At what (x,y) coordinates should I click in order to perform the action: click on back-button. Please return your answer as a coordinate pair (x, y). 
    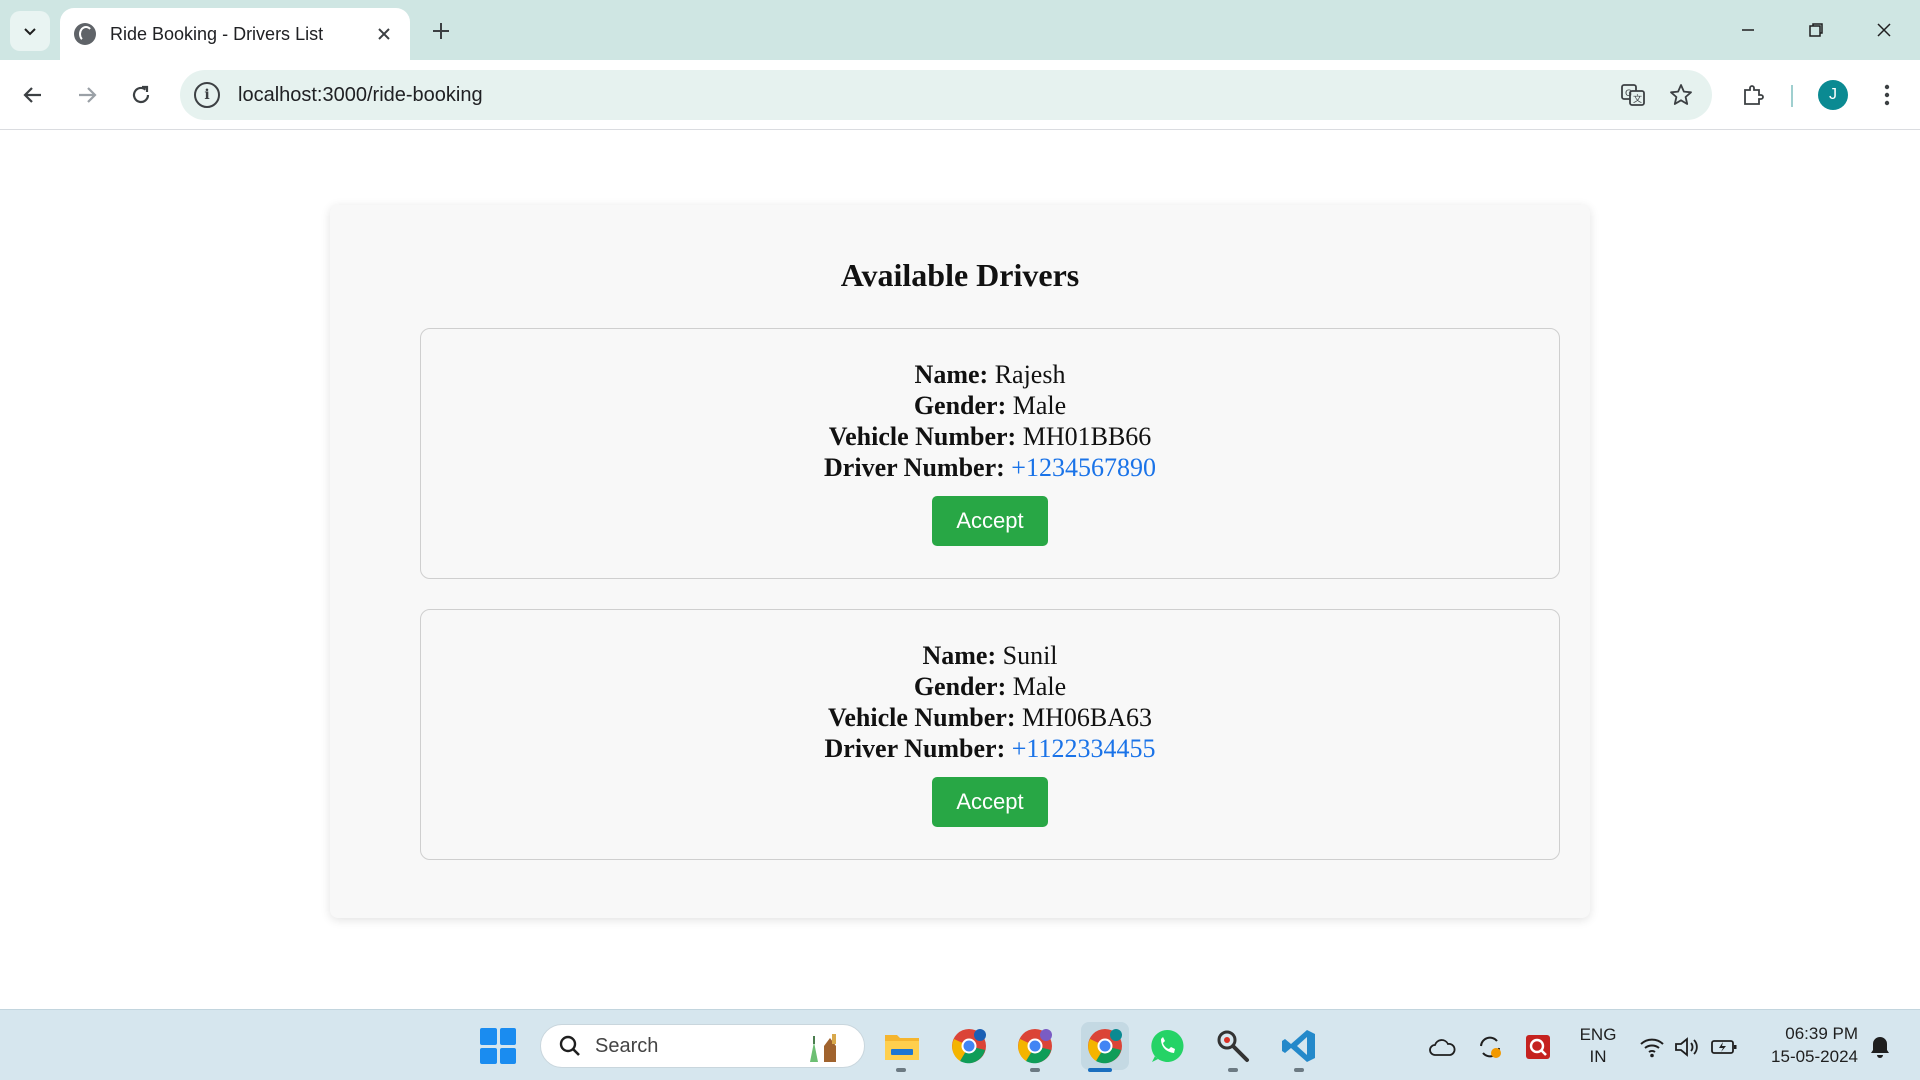
    Looking at the image, I should click on (33, 95).